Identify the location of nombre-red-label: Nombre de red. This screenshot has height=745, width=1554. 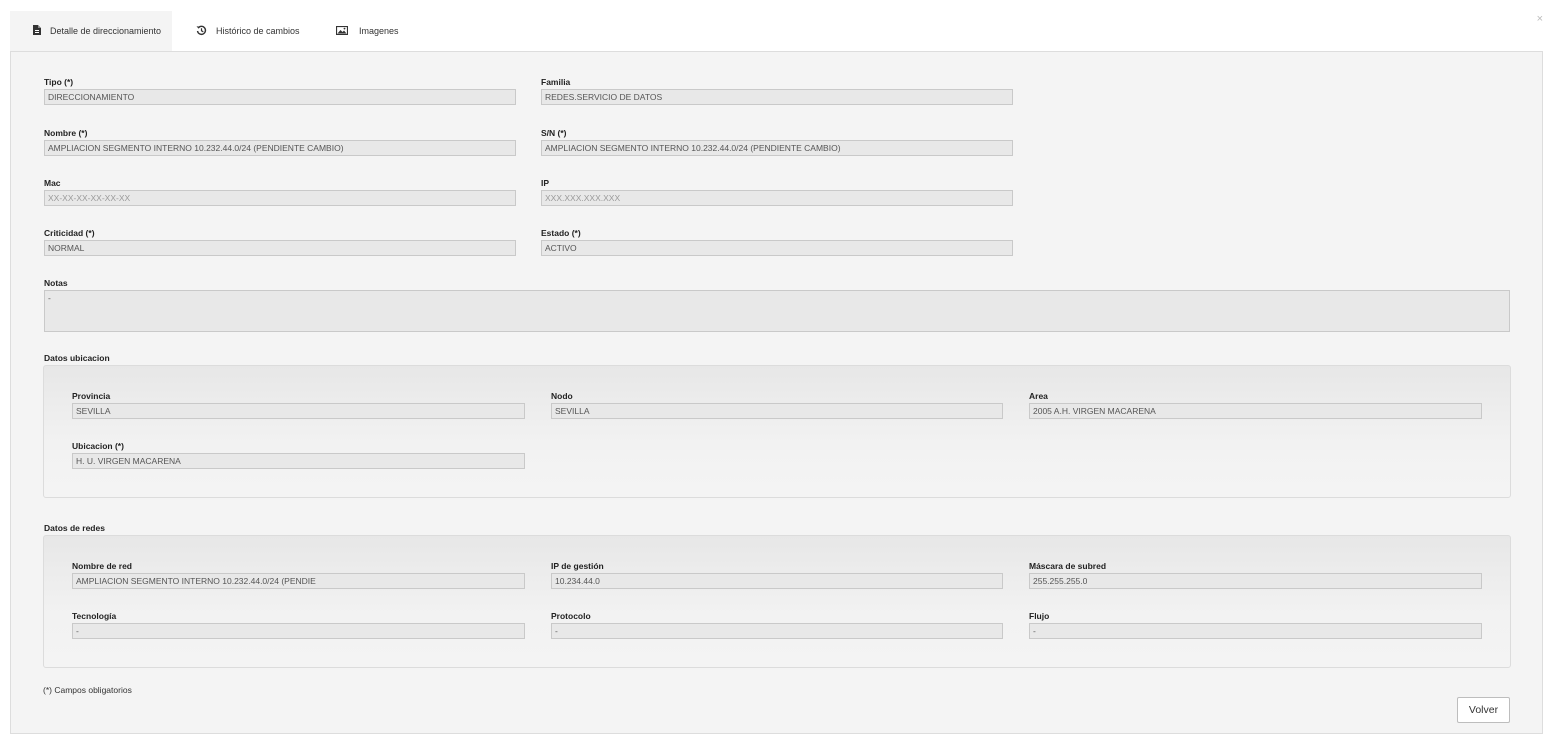
(102, 566).